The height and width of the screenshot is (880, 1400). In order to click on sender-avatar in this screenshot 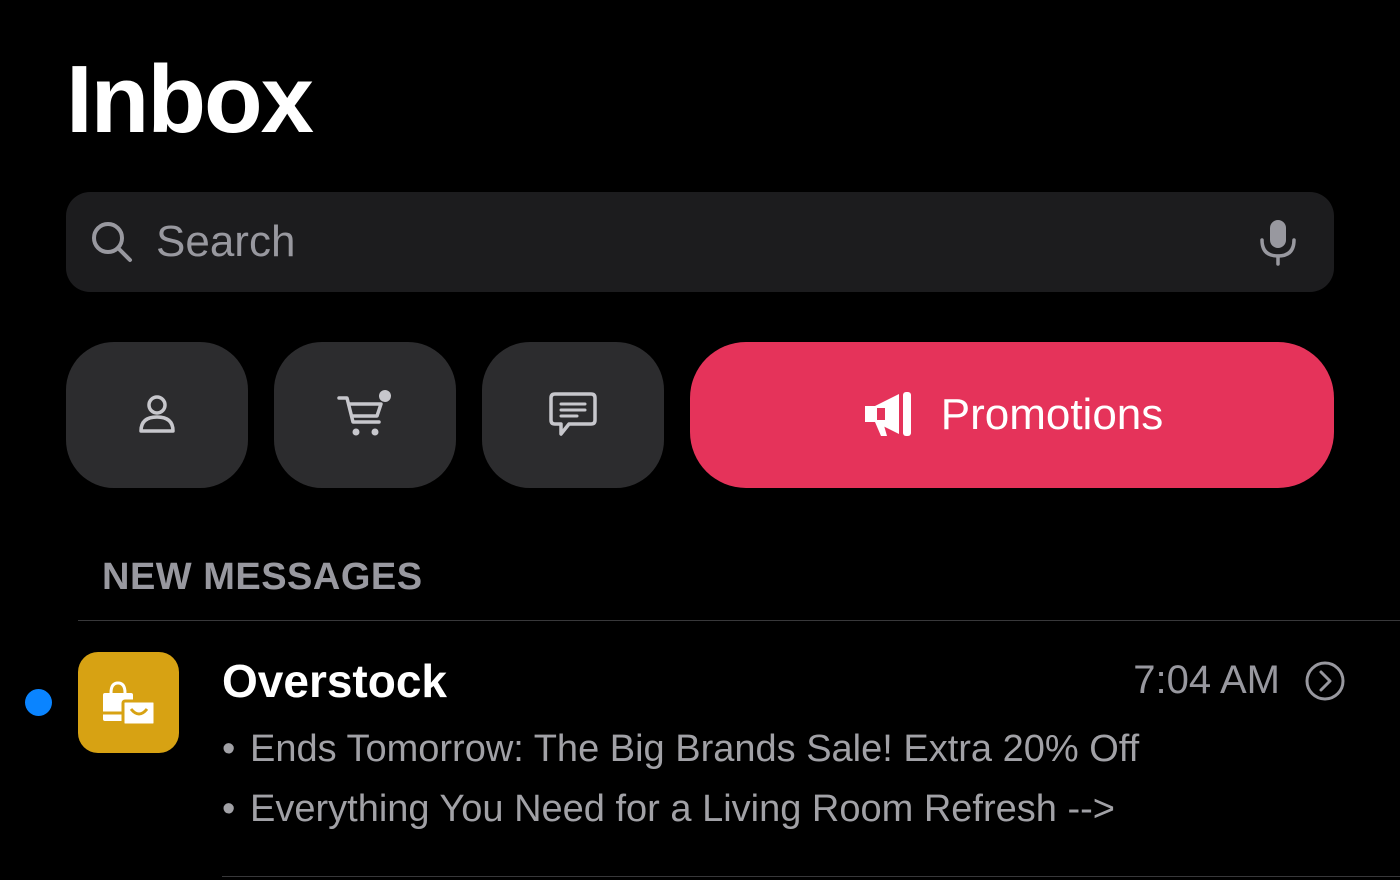, I will do `click(128, 702)`.